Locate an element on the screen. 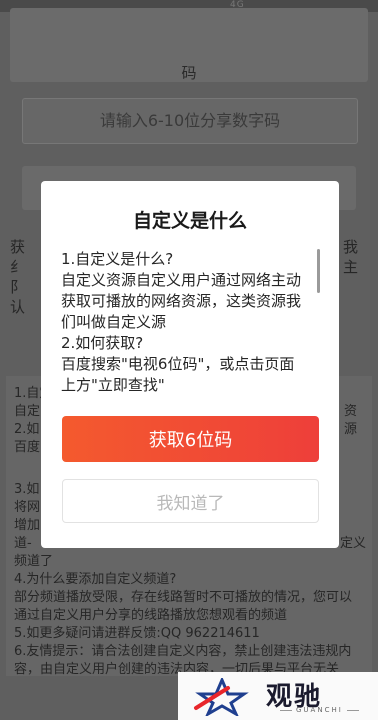 The image size is (378, 720). got-it-button: 我知道了 is located at coordinates (190, 501).